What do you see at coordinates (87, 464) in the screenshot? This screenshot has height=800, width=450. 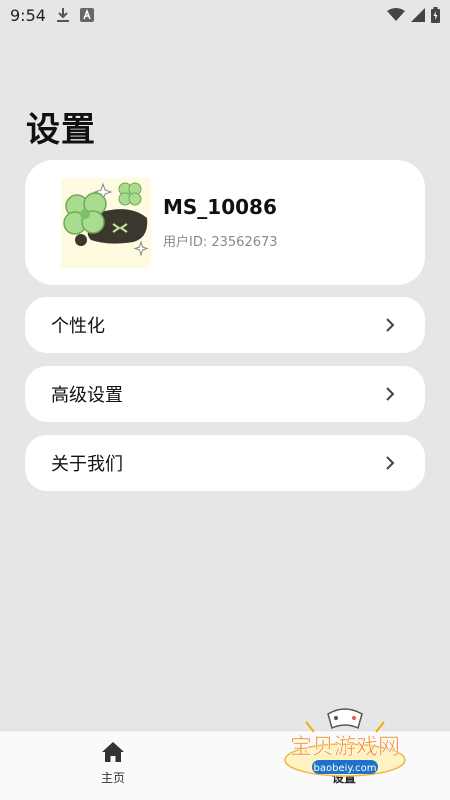 I see `menu-item-label: 关于我们` at bounding box center [87, 464].